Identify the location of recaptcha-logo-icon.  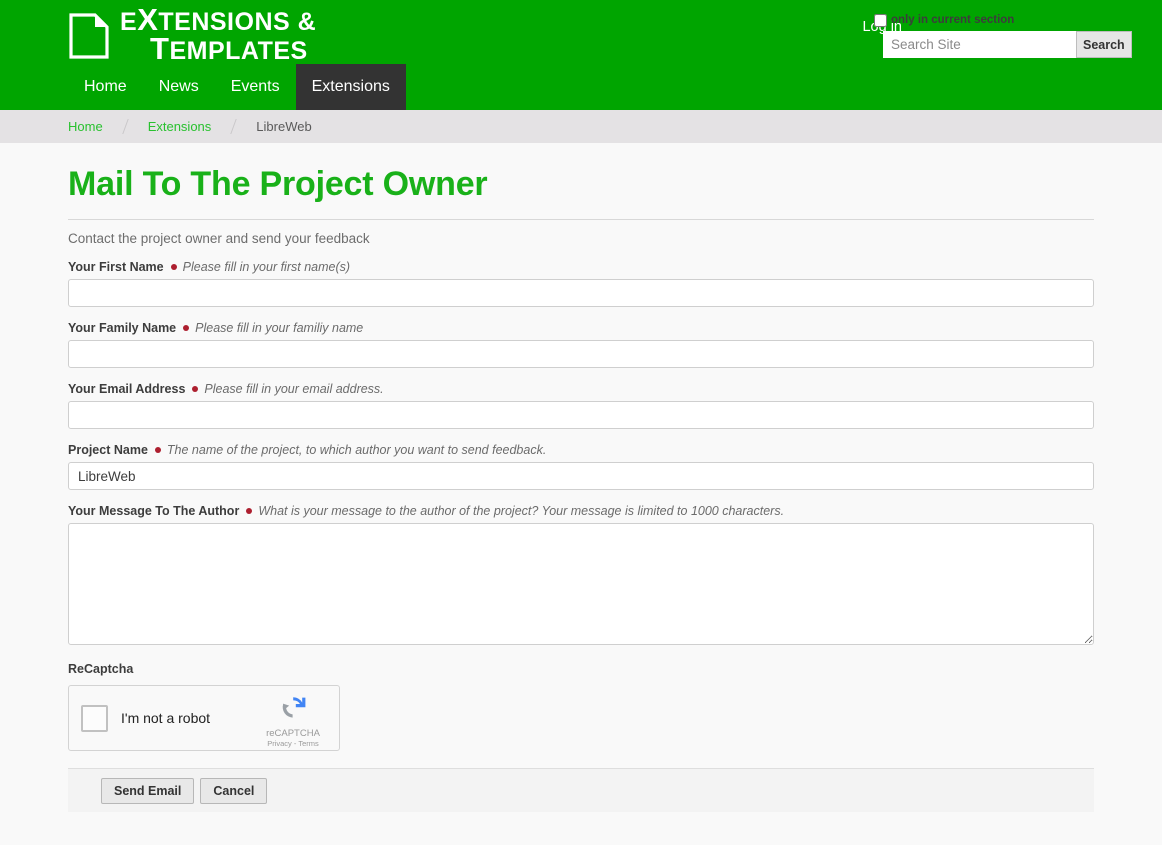
(293, 710).